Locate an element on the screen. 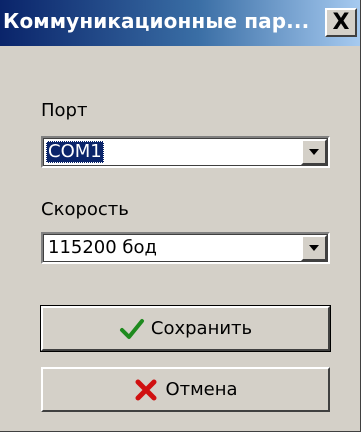 This screenshot has width=361, height=432. cancel-button-label: Отмена is located at coordinates (201, 389).